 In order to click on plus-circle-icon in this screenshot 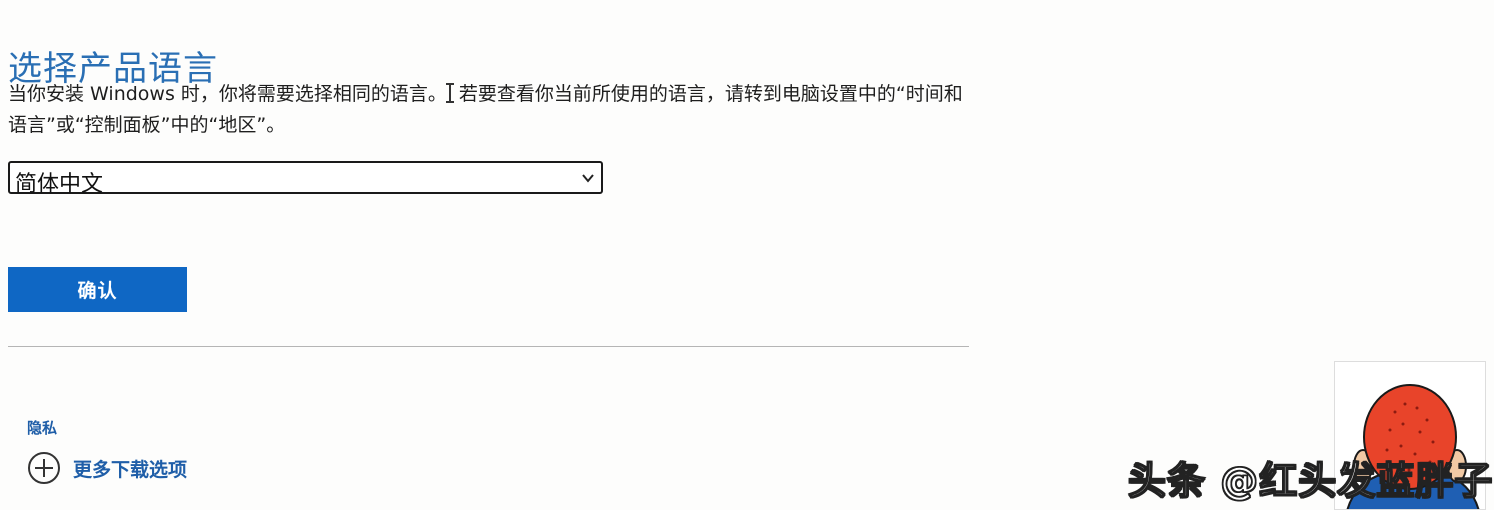, I will do `click(44, 468)`.